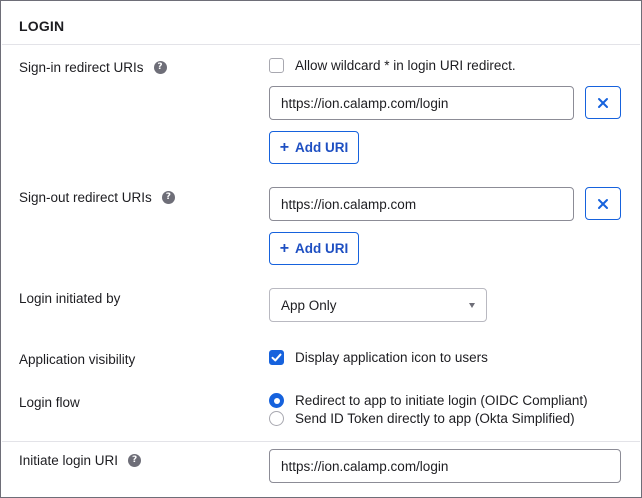 The width and height of the screenshot is (642, 498). Describe the element at coordinates (365, 103) in the screenshot. I see `sign-in-uri-value: https://ion.calamp.com/login` at that location.